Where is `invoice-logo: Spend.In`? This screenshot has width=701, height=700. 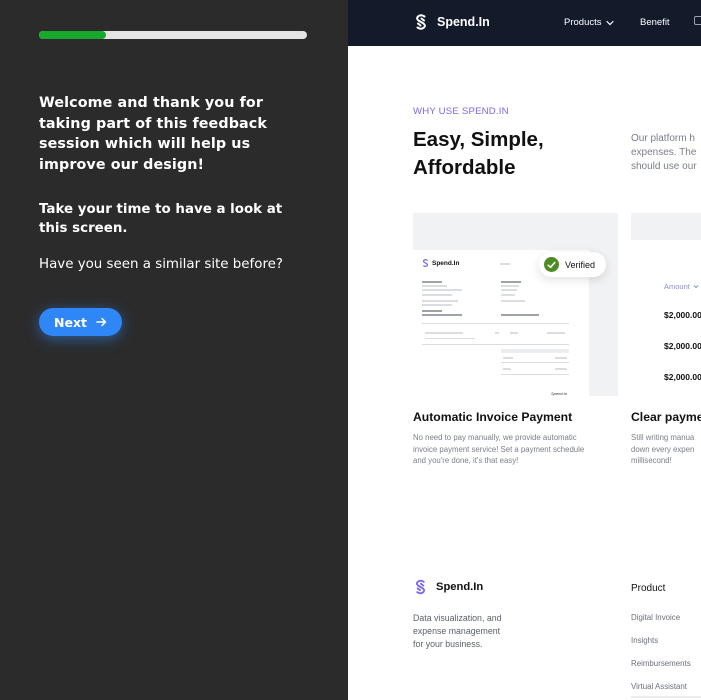
invoice-logo: Spend.In is located at coordinates (440, 263).